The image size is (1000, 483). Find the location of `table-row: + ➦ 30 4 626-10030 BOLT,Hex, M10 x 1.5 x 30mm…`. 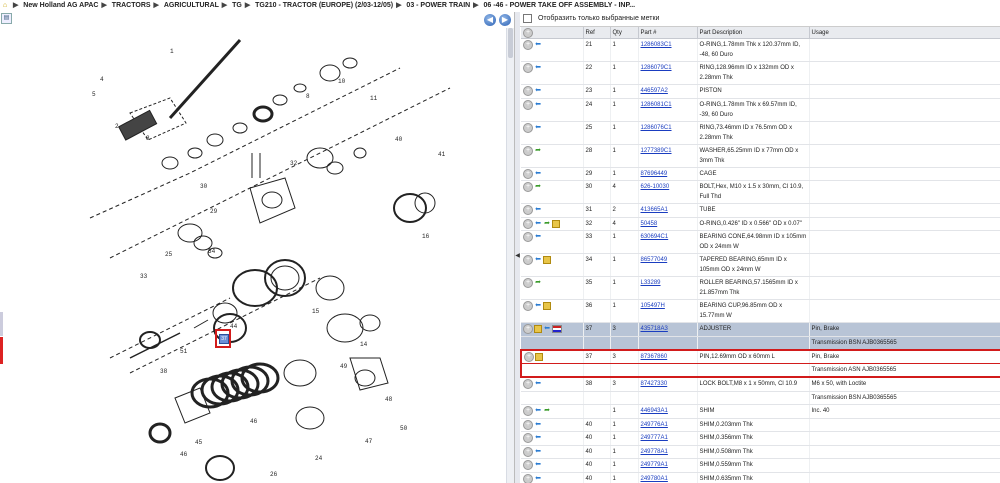

table-row: + ➦ 30 4 626-10030 BOLT,Hex, M10 x 1.5 x 30mm… is located at coordinates (760, 192).